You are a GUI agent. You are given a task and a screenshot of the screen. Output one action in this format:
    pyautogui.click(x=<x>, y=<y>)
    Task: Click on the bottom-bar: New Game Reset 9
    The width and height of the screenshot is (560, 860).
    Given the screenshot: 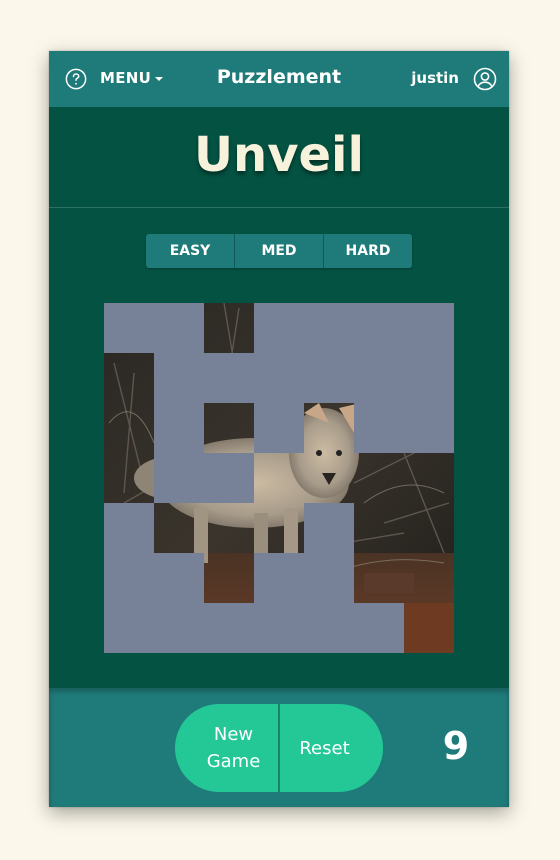 What is the action you would take?
    pyautogui.click(x=279, y=747)
    